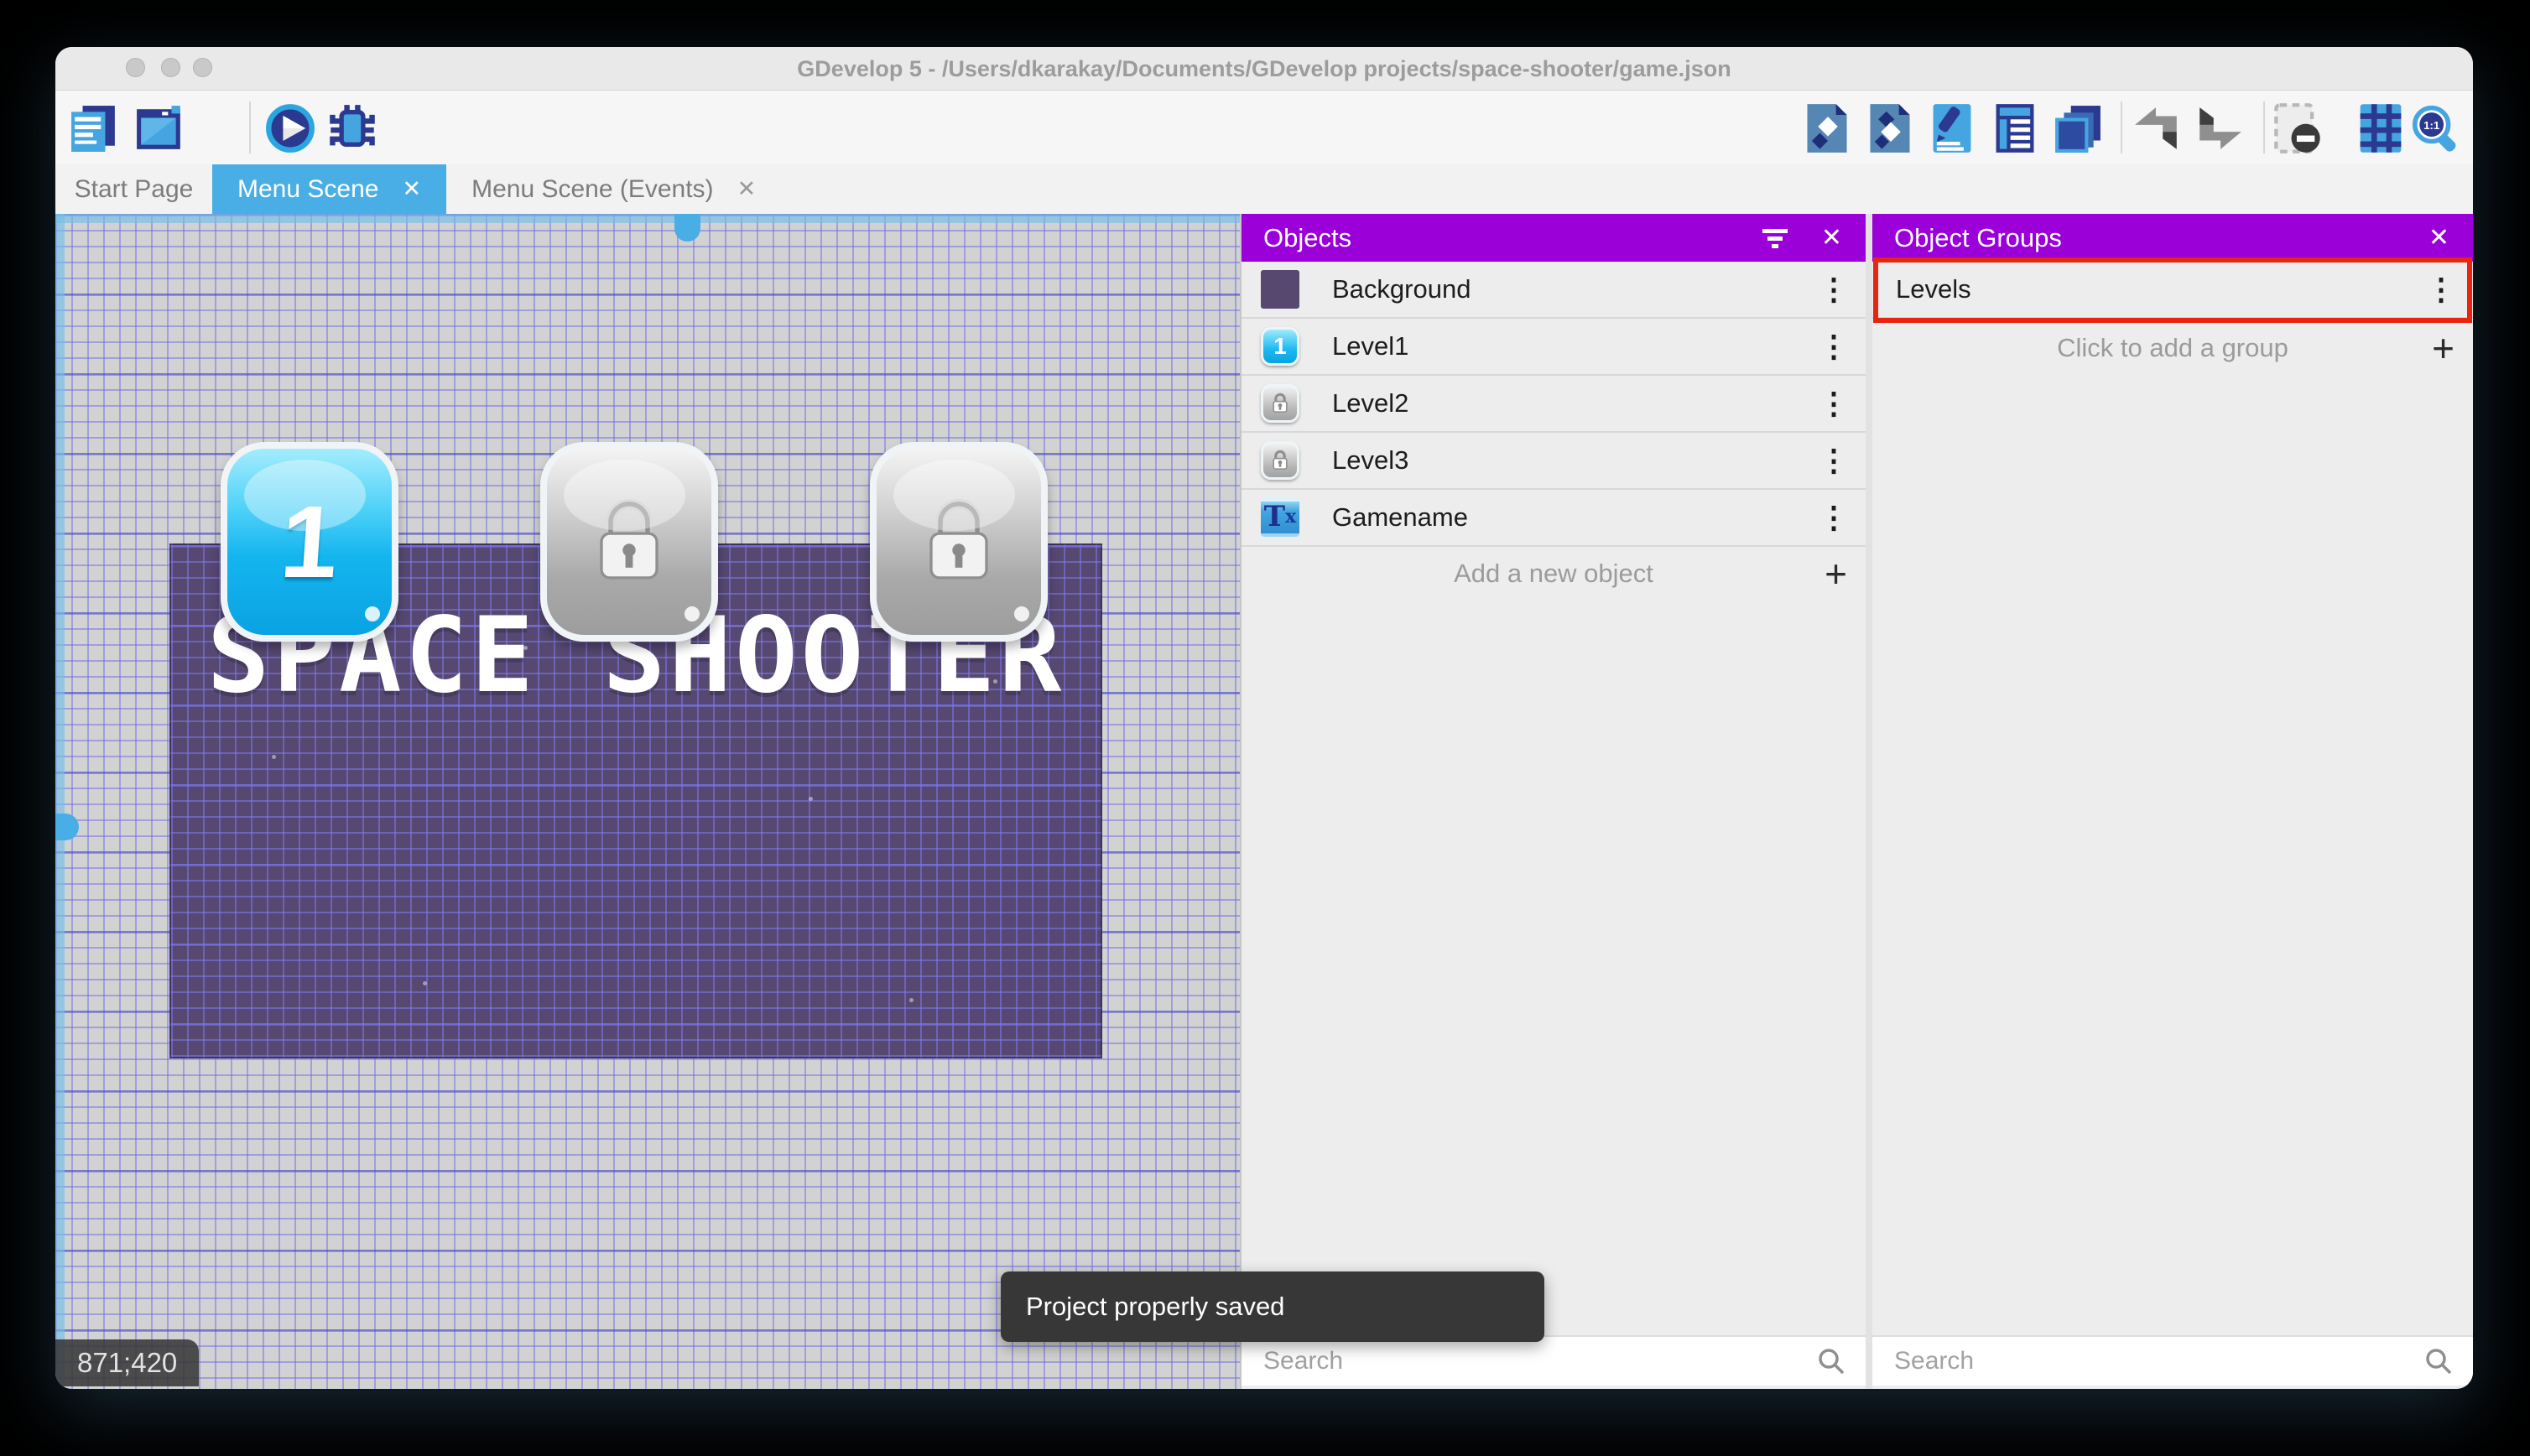 This screenshot has height=1456, width=2530. Describe the element at coordinates (2015, 128) in the screenshot. I see `instances-list-icon` at that location.